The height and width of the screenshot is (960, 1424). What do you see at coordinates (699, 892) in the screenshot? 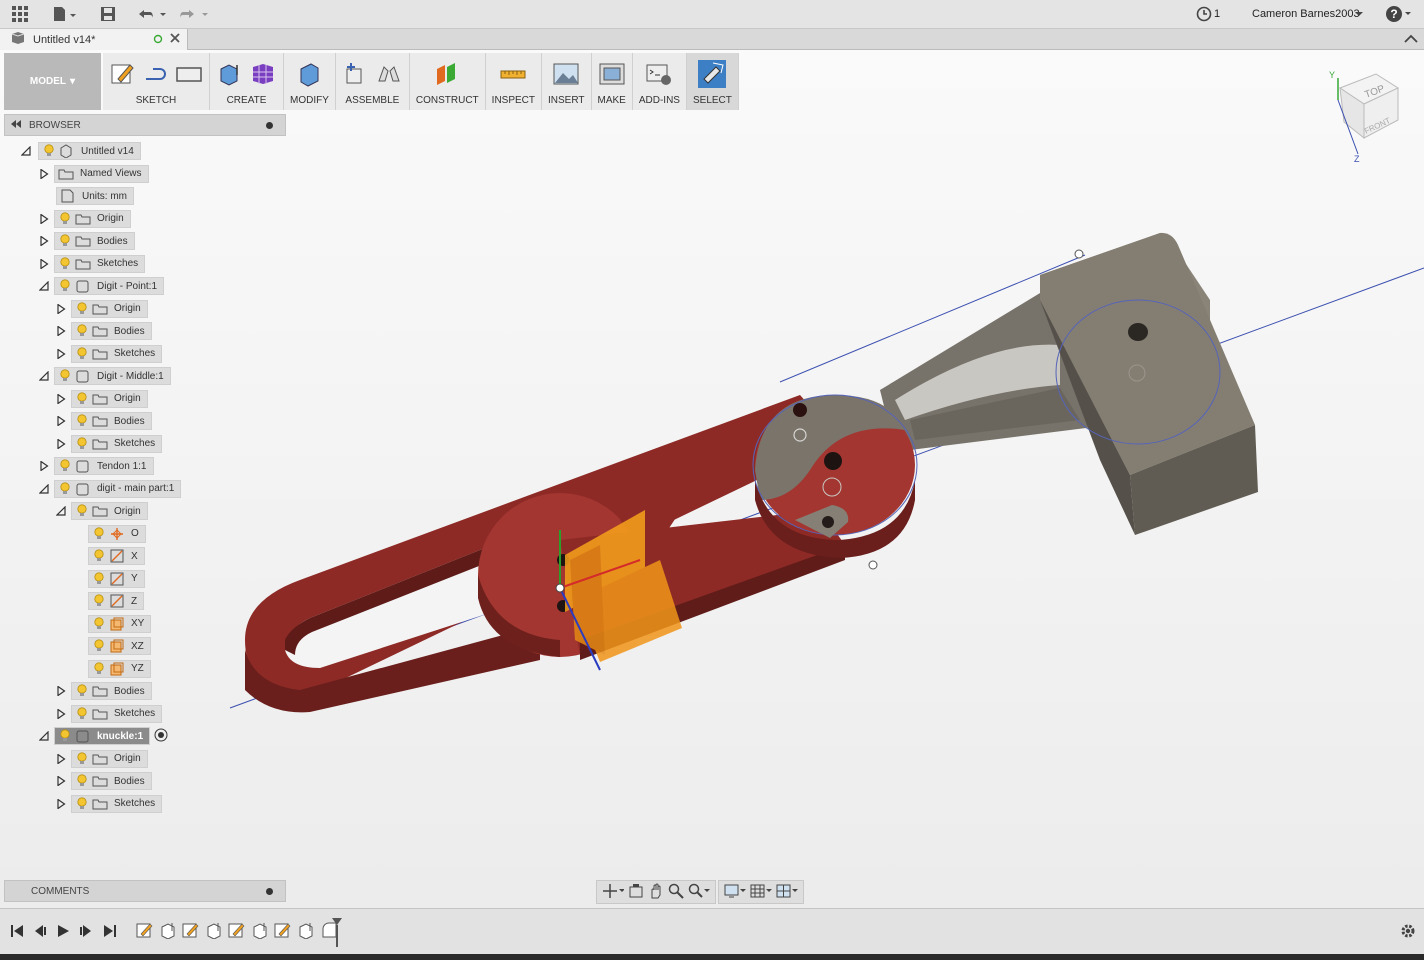
I see `zoom-window-icon` at bounding box center [699, 892].